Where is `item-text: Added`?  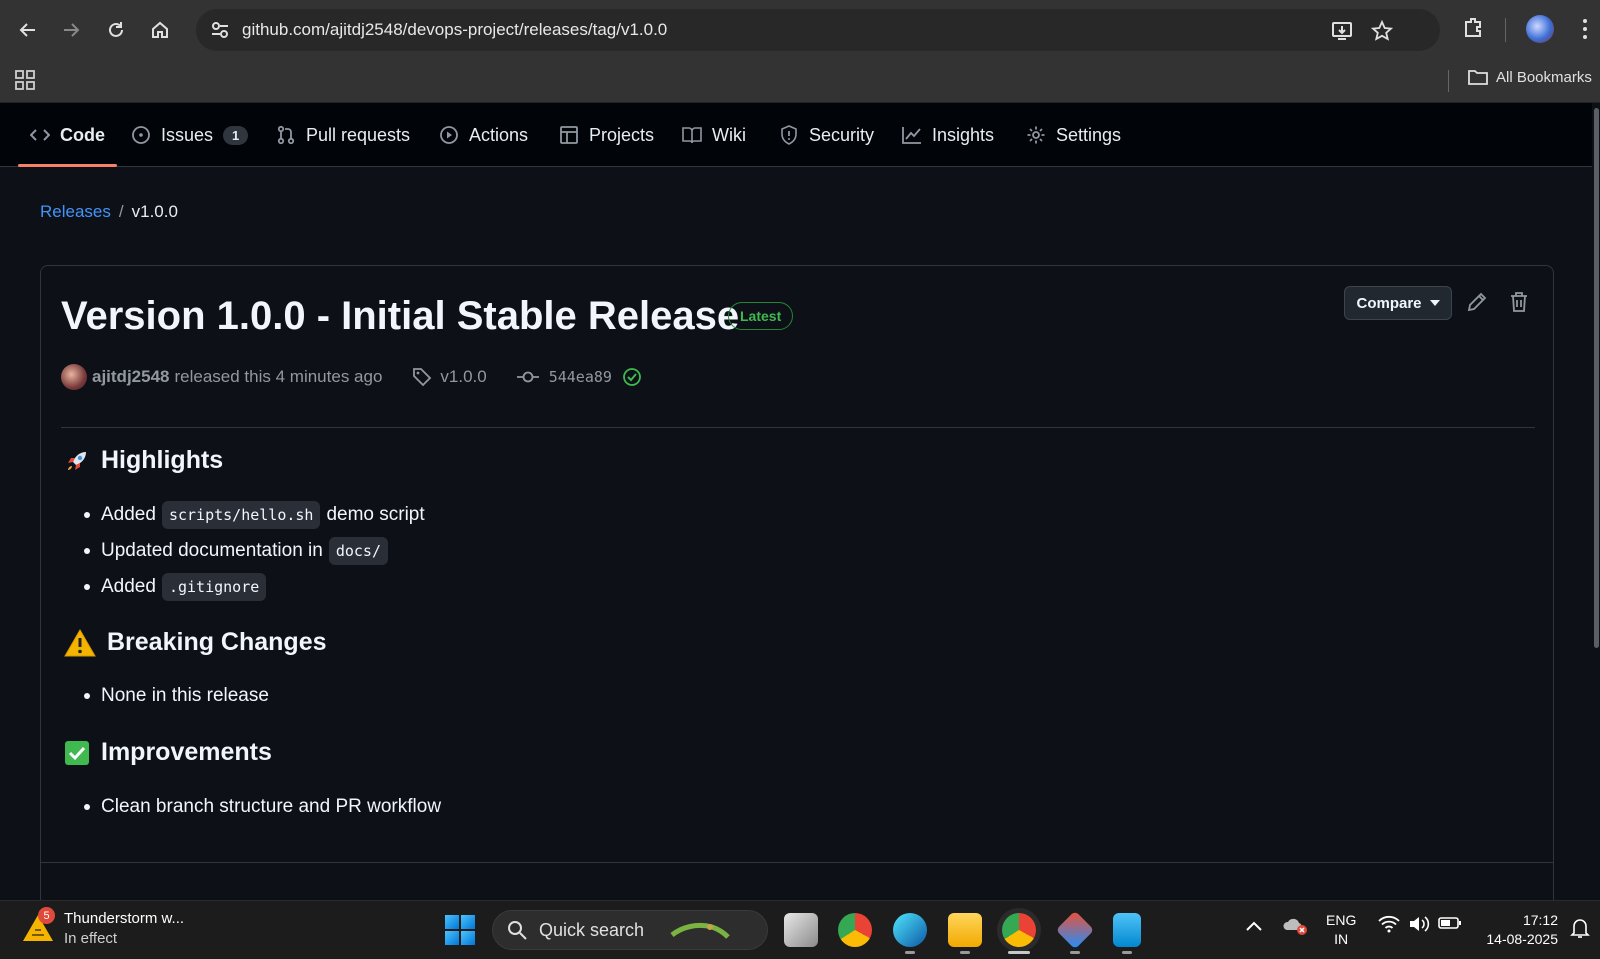 item-text: Added is located at coordinates (128, 586).